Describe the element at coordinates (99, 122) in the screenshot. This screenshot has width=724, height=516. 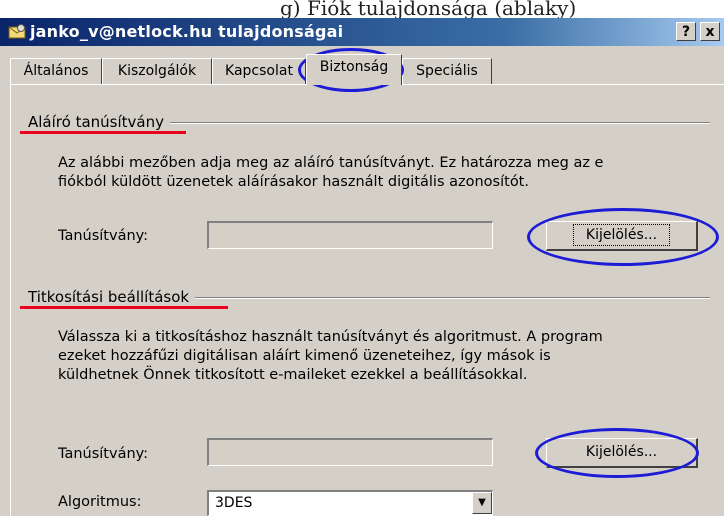
I see `signing-group-title: Aláíró tanúsítvány` at that location.